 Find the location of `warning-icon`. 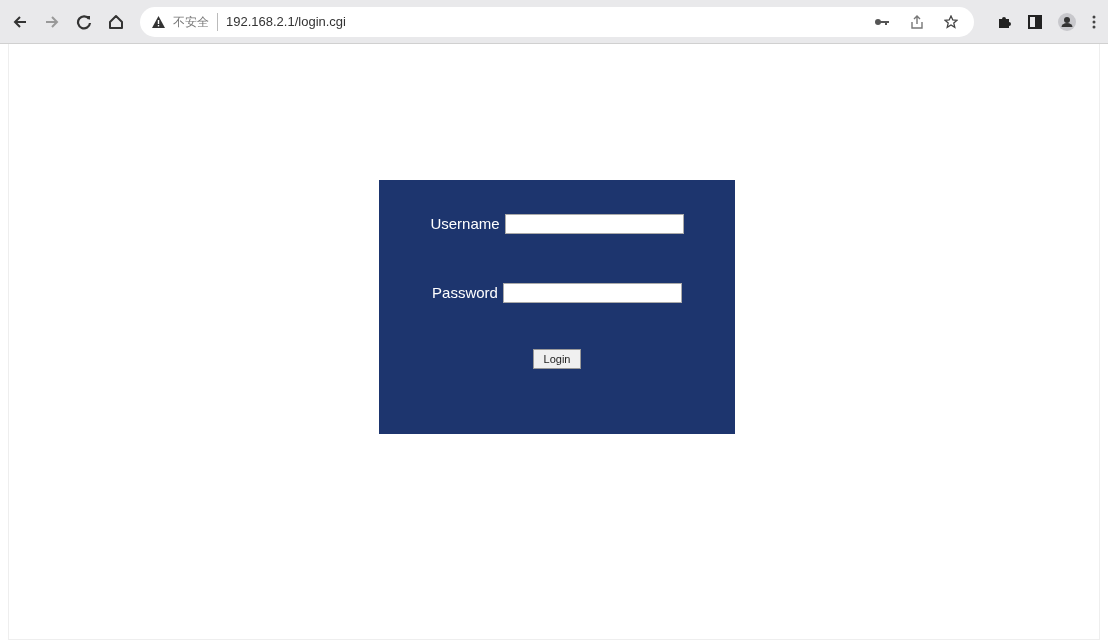

warning-icon is located at coordinates (158, 21).